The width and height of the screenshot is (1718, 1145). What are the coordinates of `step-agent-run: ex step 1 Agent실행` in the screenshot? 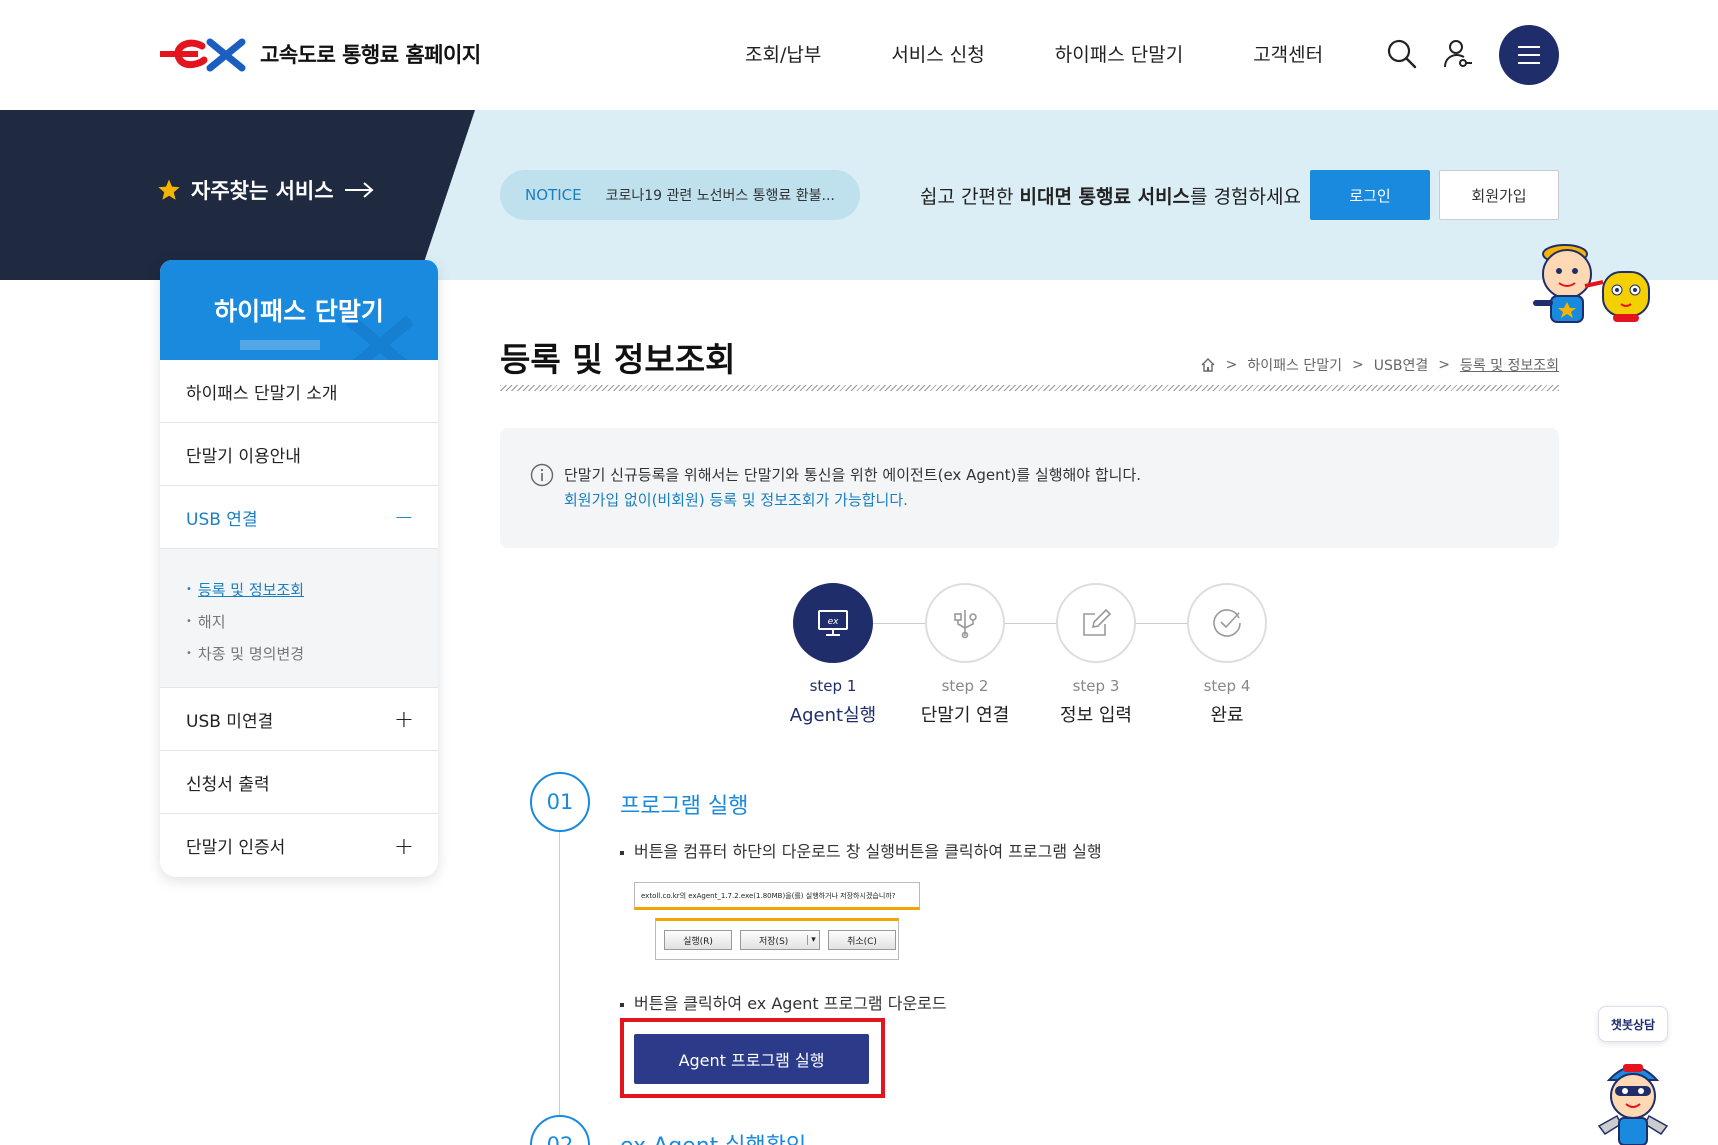 It's located at (833, 655).